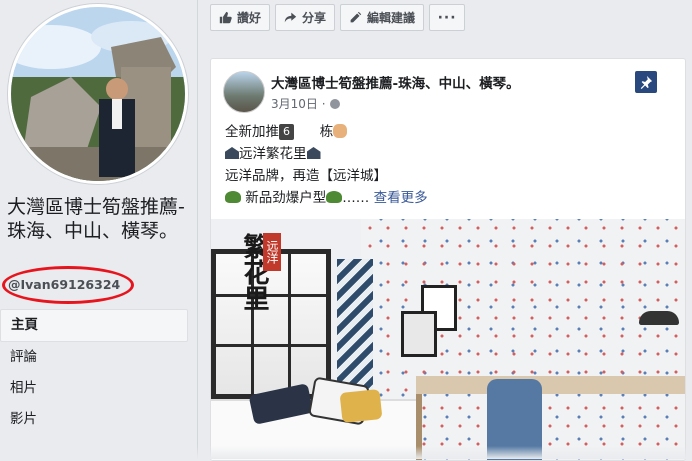 Image resolution: width=692 pixels, height=461 pixels. Describe the element at coordinates (94, 388) in the screenshot. I see `nav-item-photos: 相片` at that location.